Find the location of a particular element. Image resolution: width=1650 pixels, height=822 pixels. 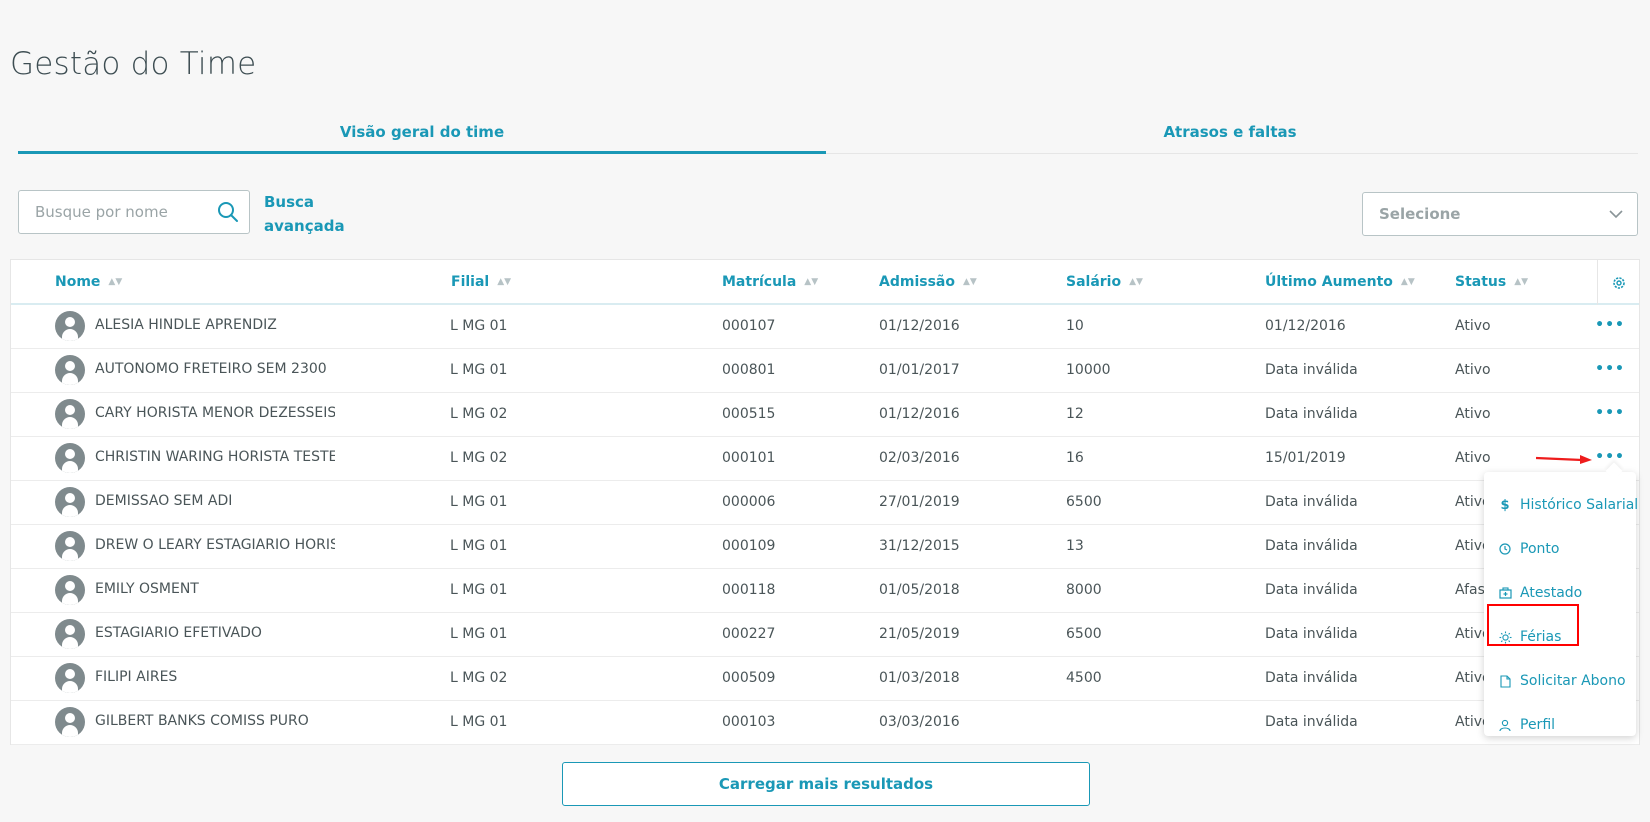

cell-nome: DEMISSAO SEM ADI is located at coordinates (164, 501).